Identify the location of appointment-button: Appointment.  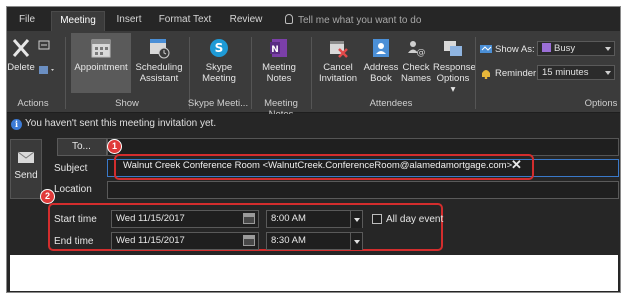
(101, 63).